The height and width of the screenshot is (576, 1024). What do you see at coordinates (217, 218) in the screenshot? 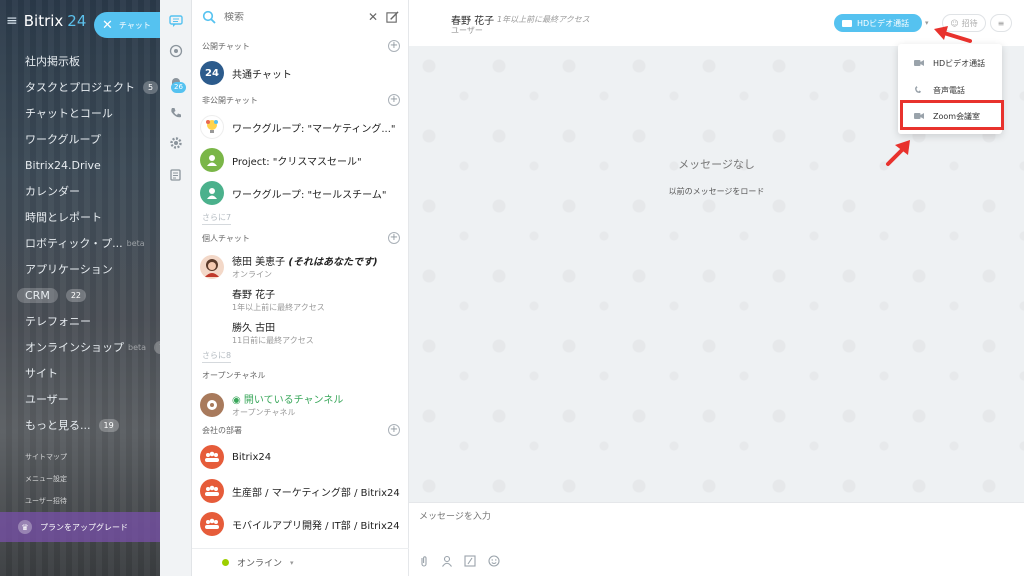
I see `more-private-chats-link: さらに7` at bounding box center [217, 218].